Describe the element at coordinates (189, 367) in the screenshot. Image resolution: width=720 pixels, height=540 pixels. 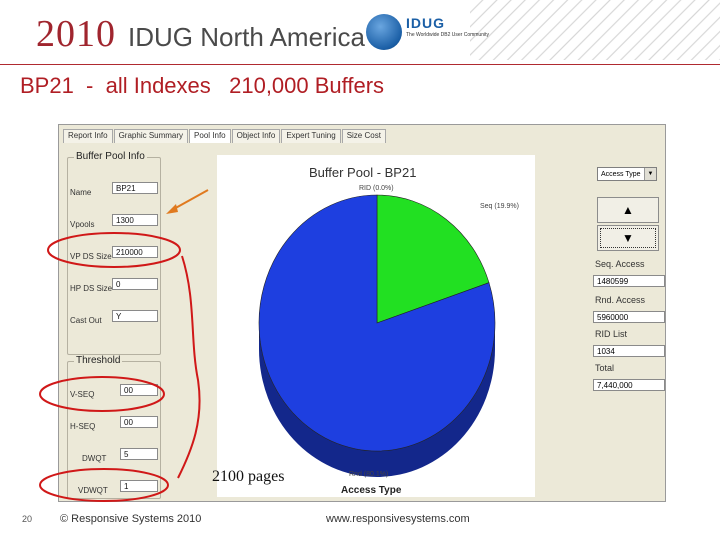
I see `annotation-connector` at that location.